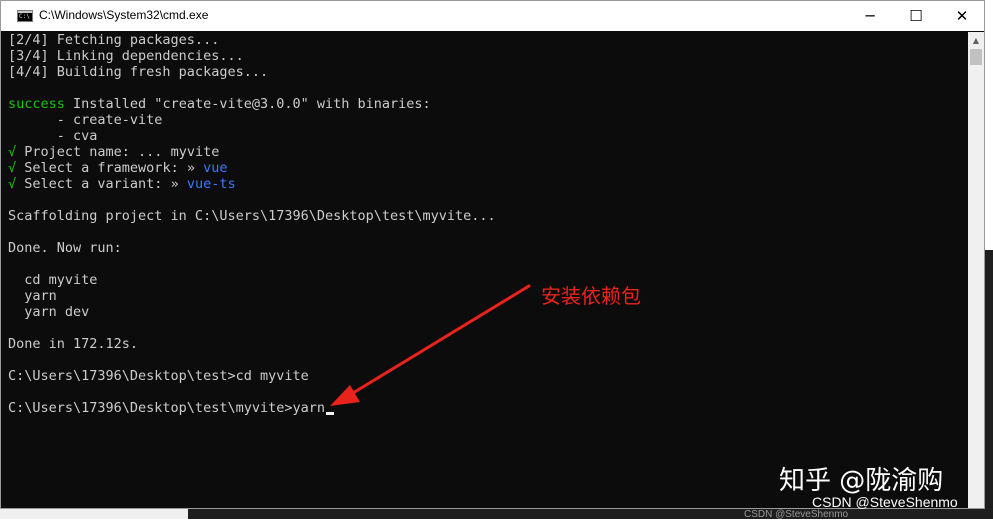 This screenshot has height=520, width=993. Describe the element at coordinates (796, 514) in the screenshot. I see `csdn-watermark-small: CSDN @SteveShenmo` at that location.